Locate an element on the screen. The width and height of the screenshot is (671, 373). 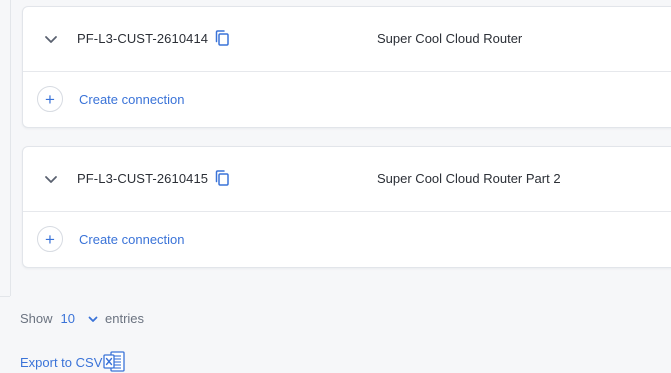
export-csv-button: Export to CSV is located at coordinates (73, 362).